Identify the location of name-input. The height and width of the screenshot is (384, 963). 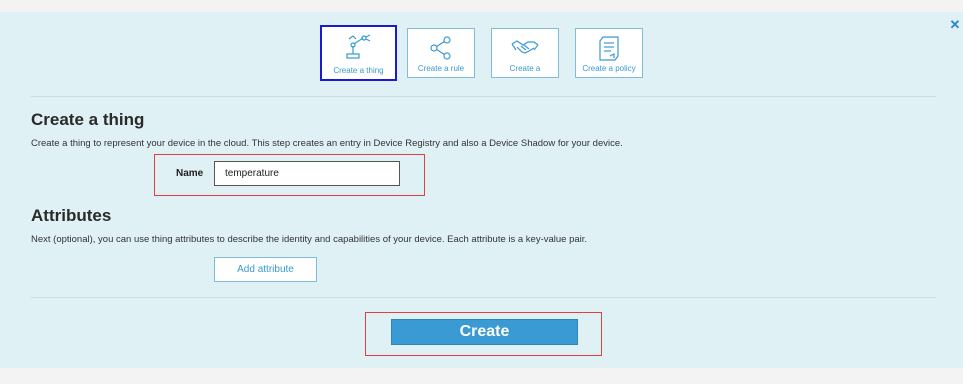
(307, 173).